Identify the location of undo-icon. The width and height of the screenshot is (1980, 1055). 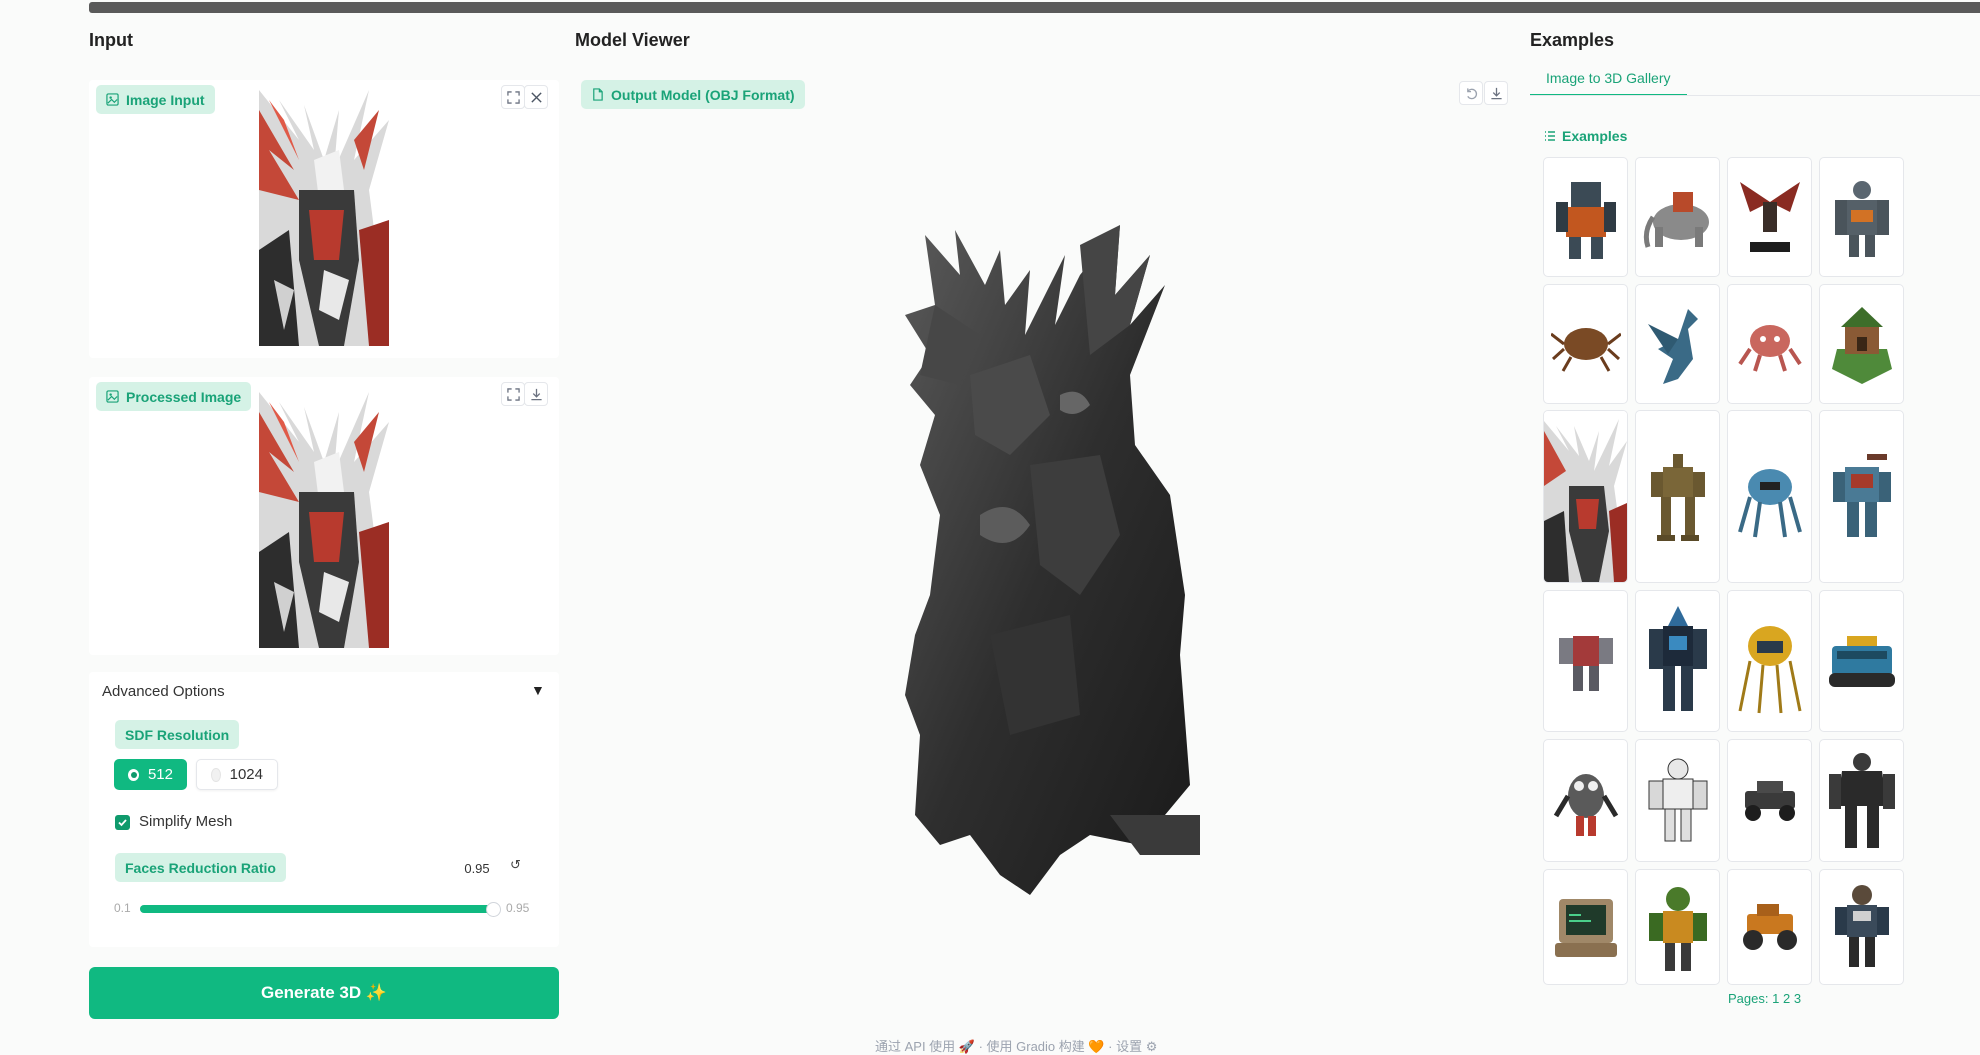
(1471, 93).